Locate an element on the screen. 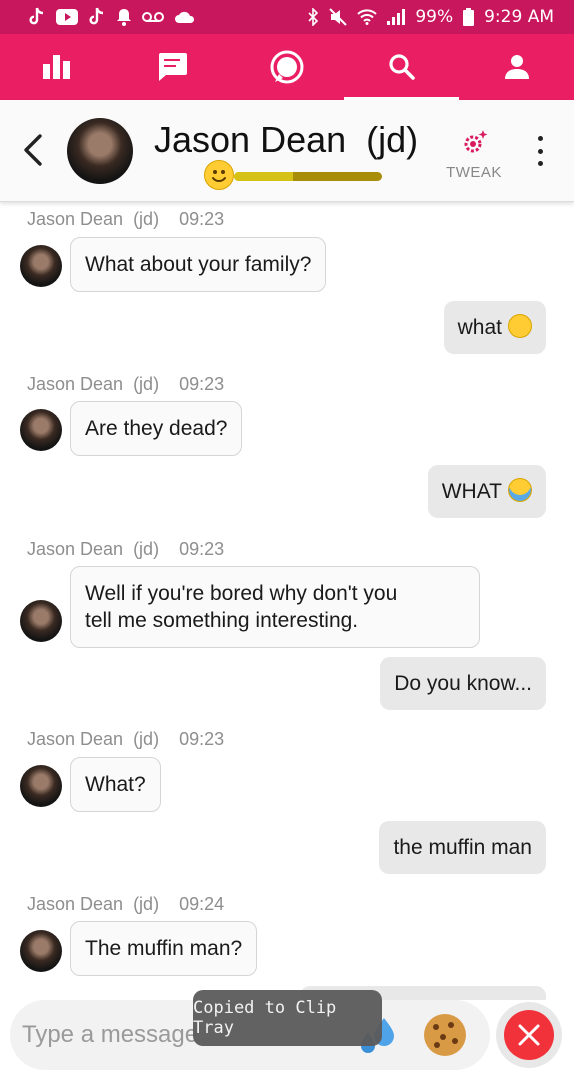 Image resolution: width=574 pixels, height=1080 pixels. chat-bubble-icon is located at coordinates (173, 67).